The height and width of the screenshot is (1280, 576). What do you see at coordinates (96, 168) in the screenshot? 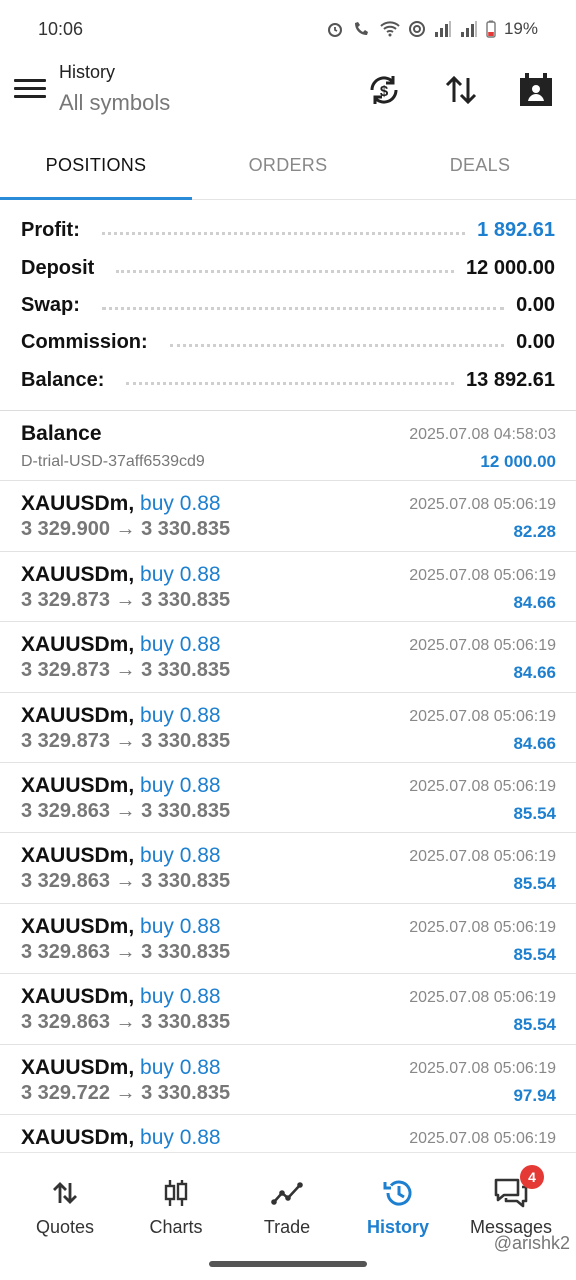
I see `tab-positions: POSITIONS` at bounding box center [96, 168].